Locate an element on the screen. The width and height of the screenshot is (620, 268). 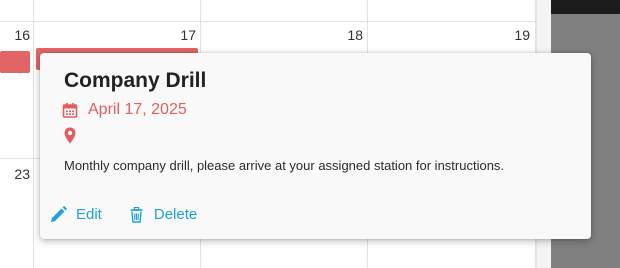
map-pin-icon is located at coordinates (70, 137).